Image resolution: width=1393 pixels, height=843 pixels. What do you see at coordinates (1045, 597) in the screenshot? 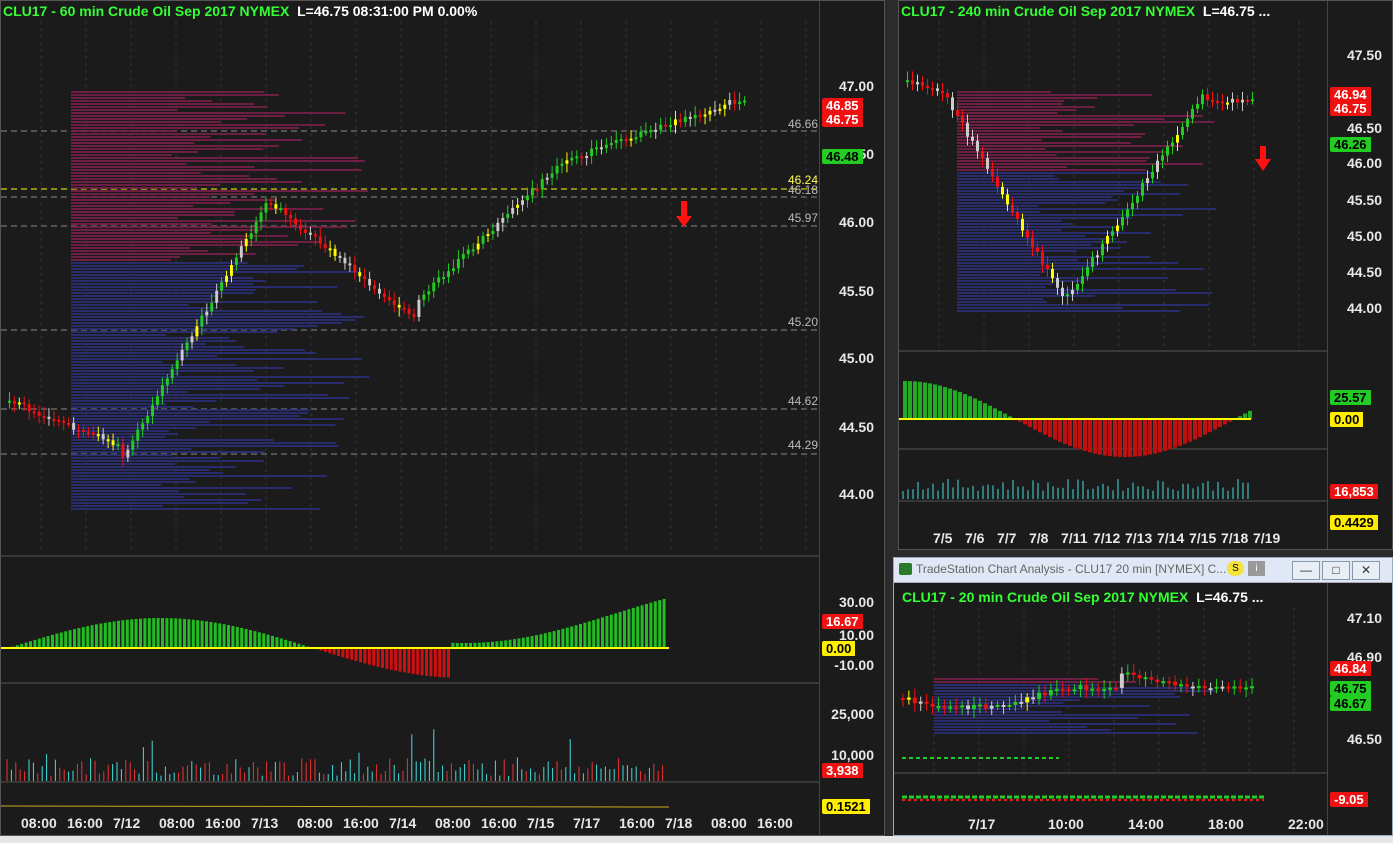
I see `symbol-title: CLU17 - 20 min Crude Oil Sep 2017 NYMEX` at bounding box center [1045, 597].